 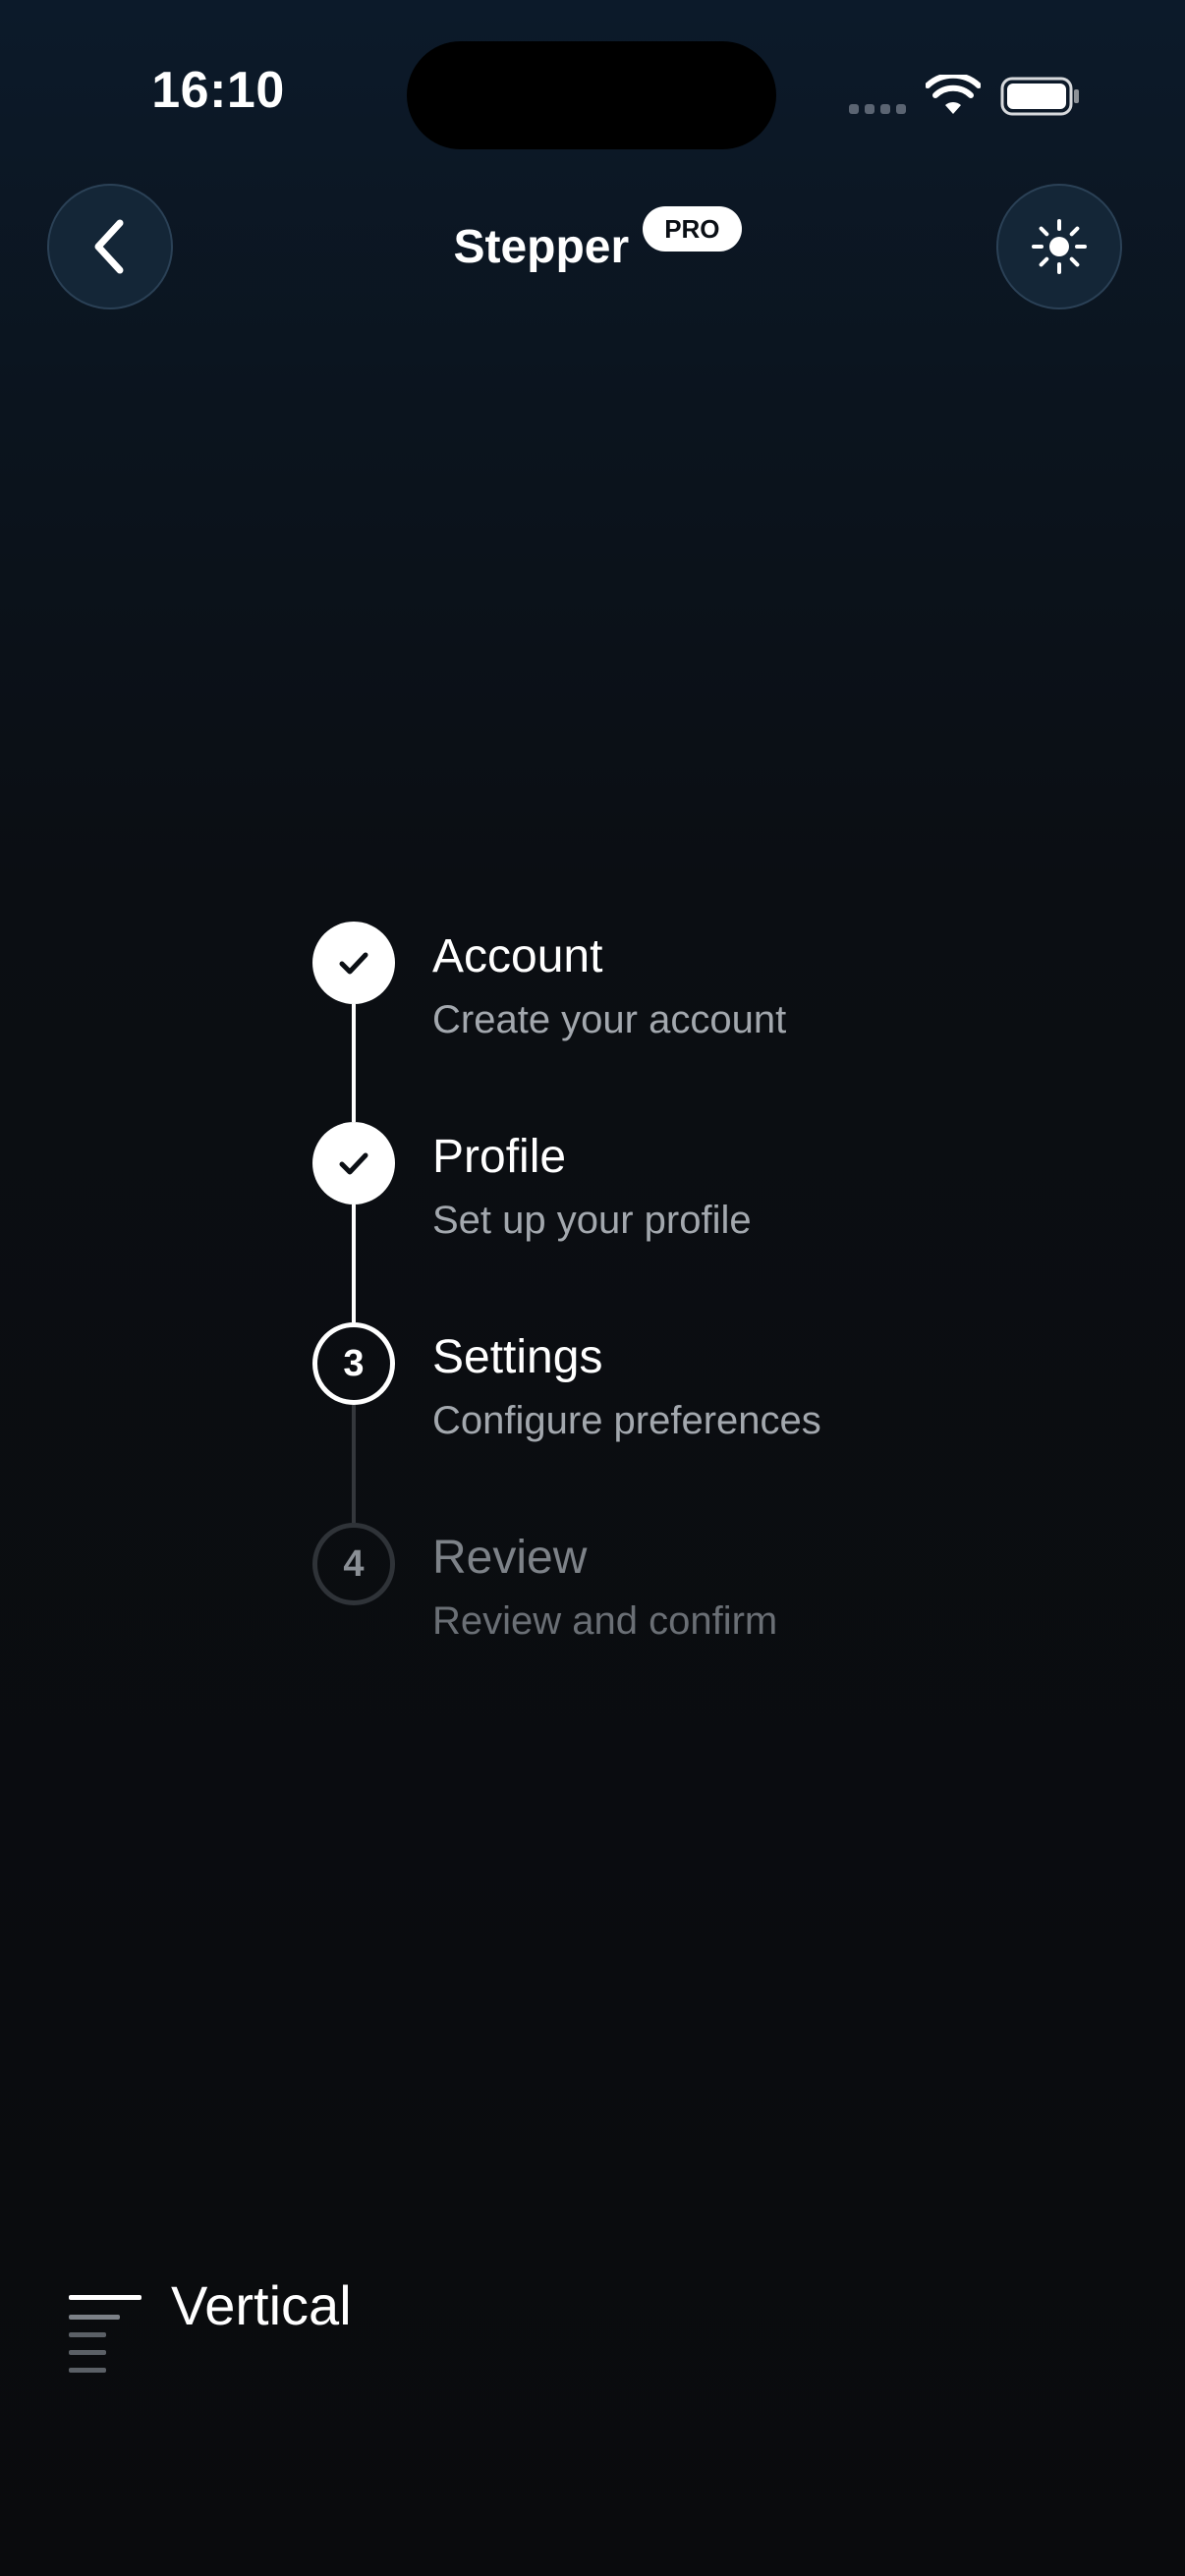 What do you see at coordinates (105, 2334) in the screenshot?
I see `vertical-lines-icon` at bounding box center [105, 2334].